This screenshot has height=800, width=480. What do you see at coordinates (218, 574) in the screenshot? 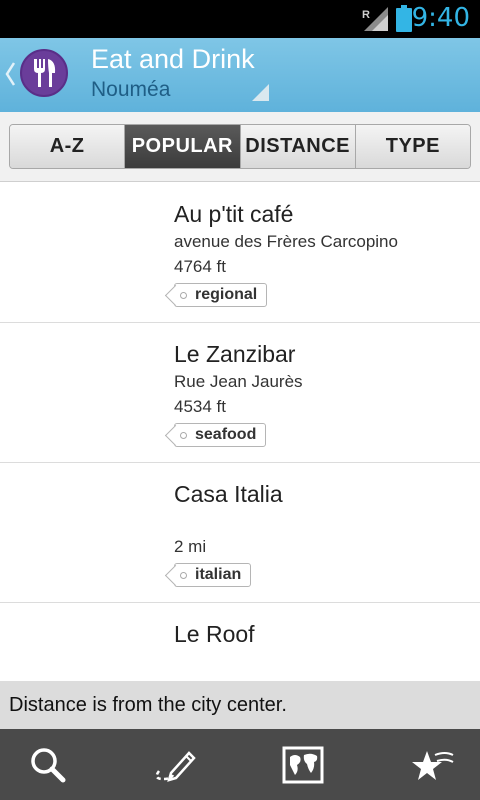
I see `tag-label: italian` at bounding box center [218, 574].